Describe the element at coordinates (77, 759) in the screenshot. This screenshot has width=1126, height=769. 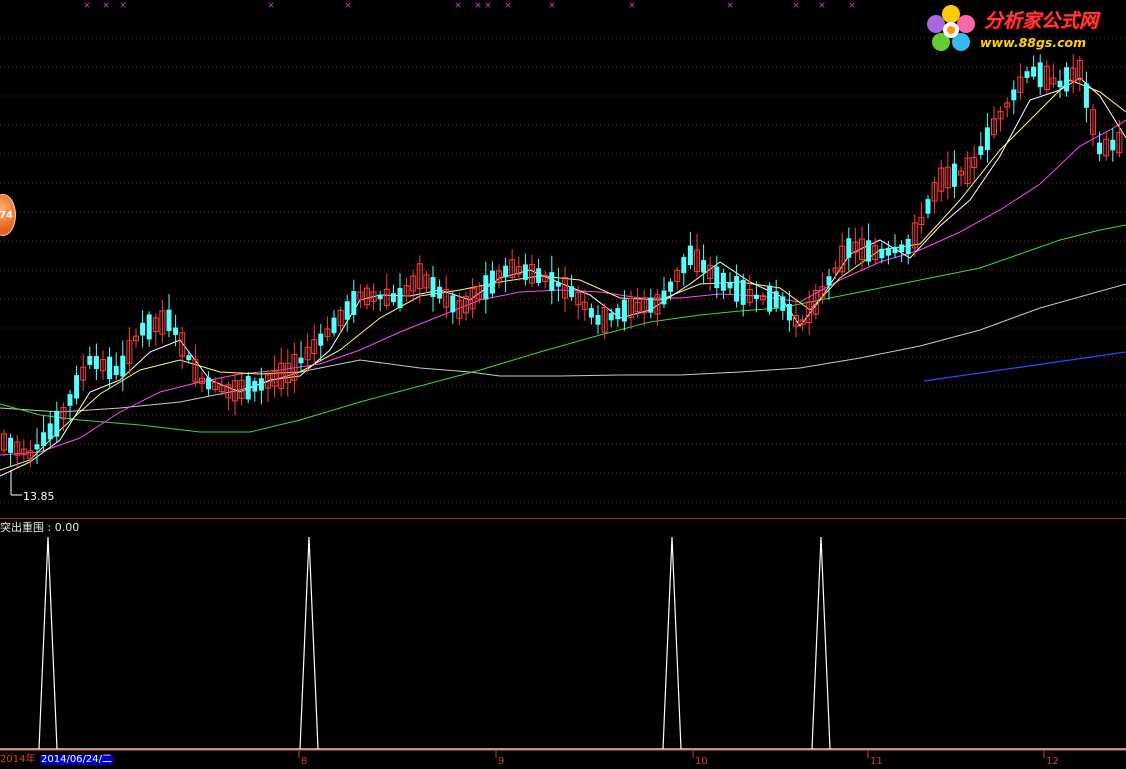
I see `selected-date: 2014/06/24/二` at that location.